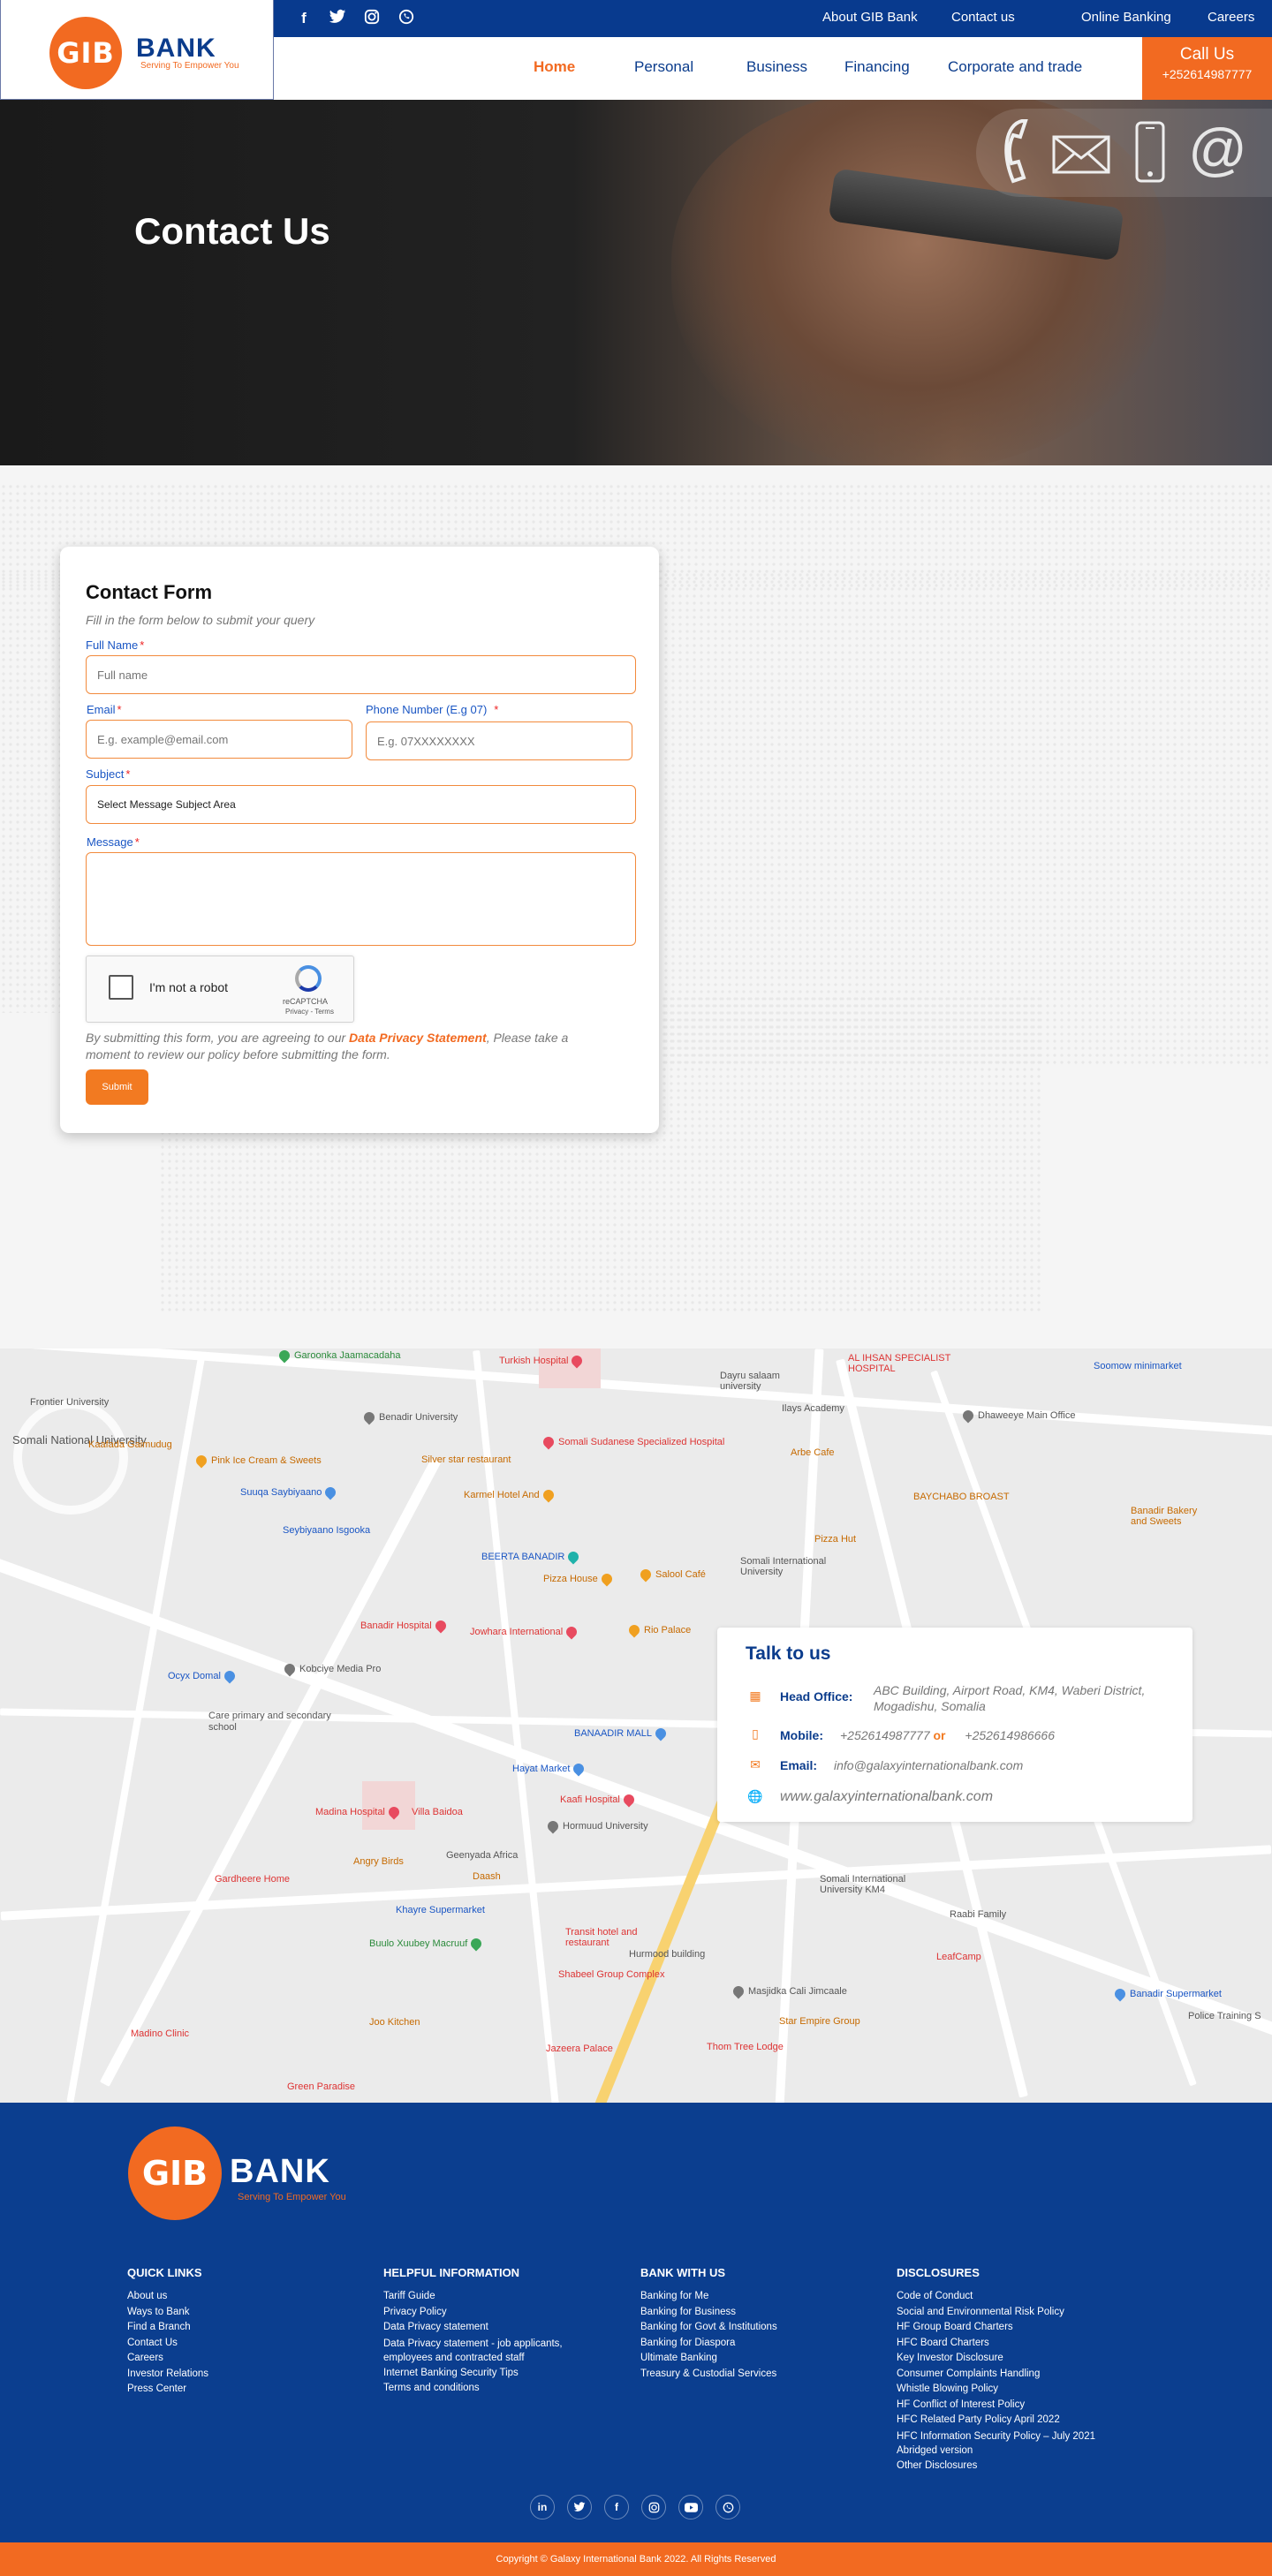  I want to click on map-place: Jowhara International, so click(525, 1632).